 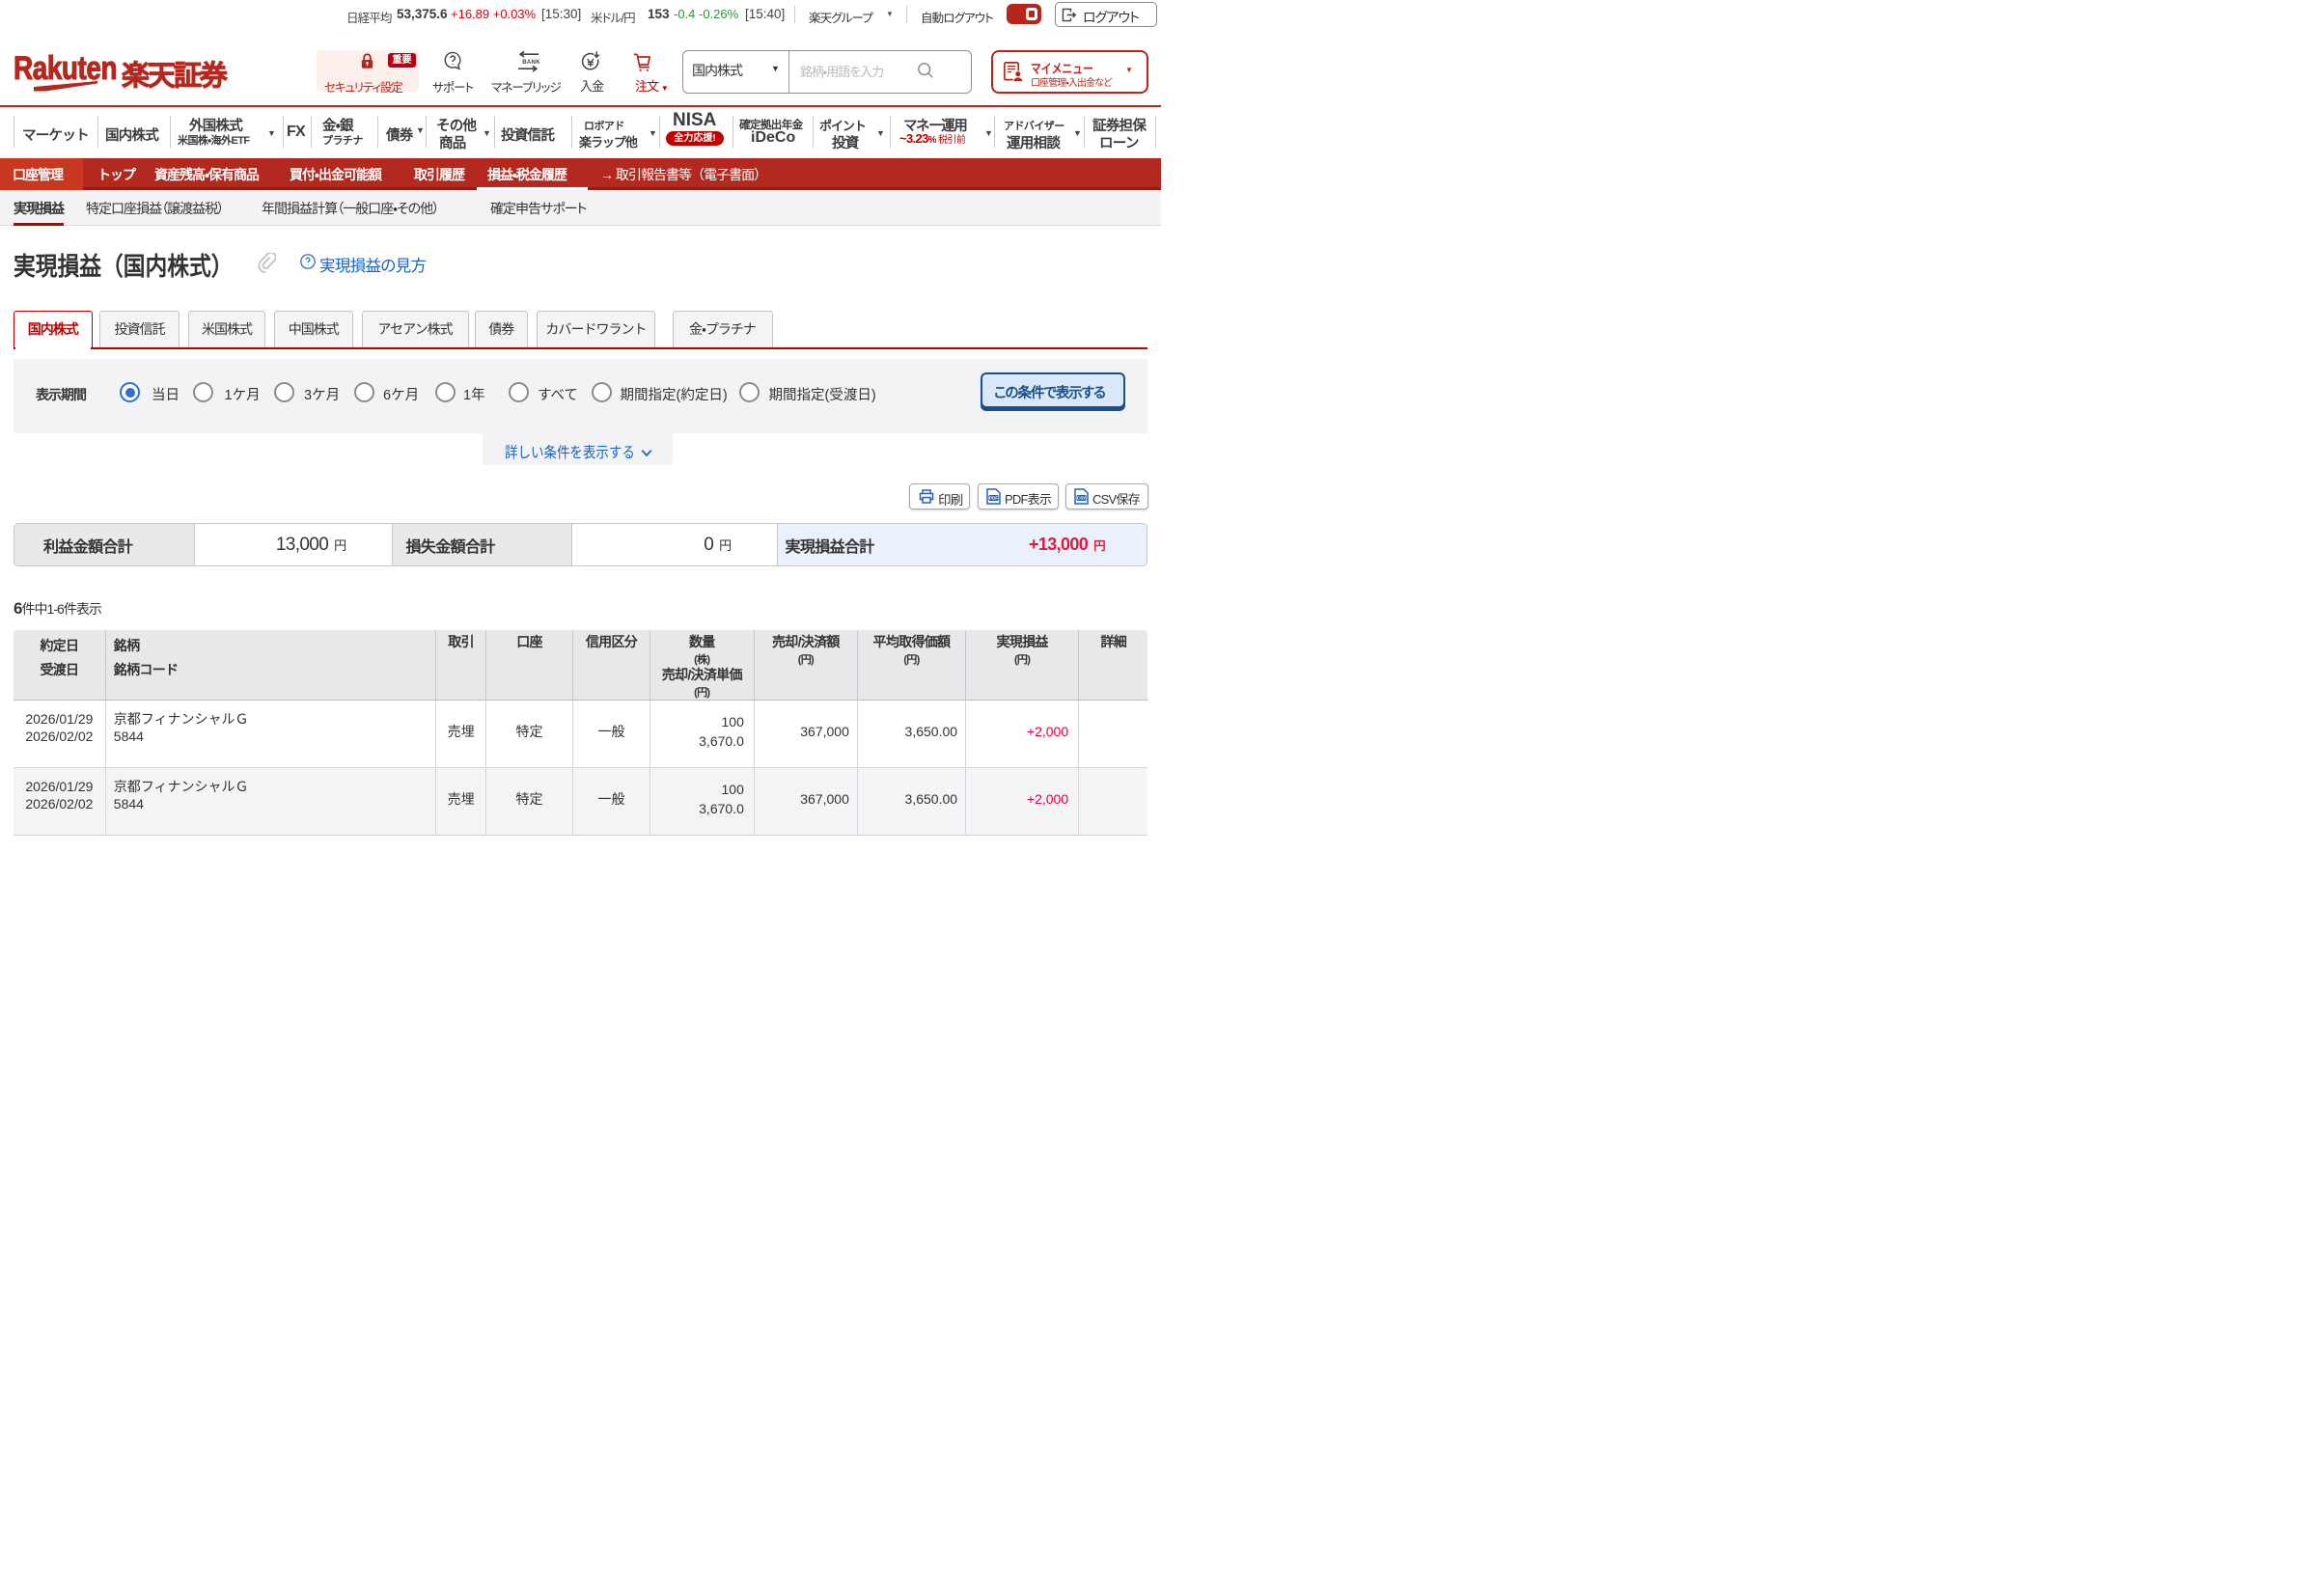 What do you see at coordinates (993, 499) in the screenshot?
I see `svg-text: PDF` at bounding box center [993, 499].